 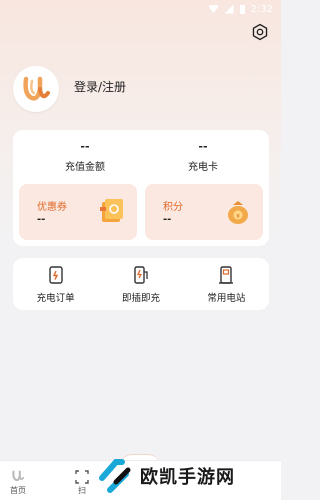 I want to click on plug-and-charge-label: 即插即充, so click(x=140, y=298).